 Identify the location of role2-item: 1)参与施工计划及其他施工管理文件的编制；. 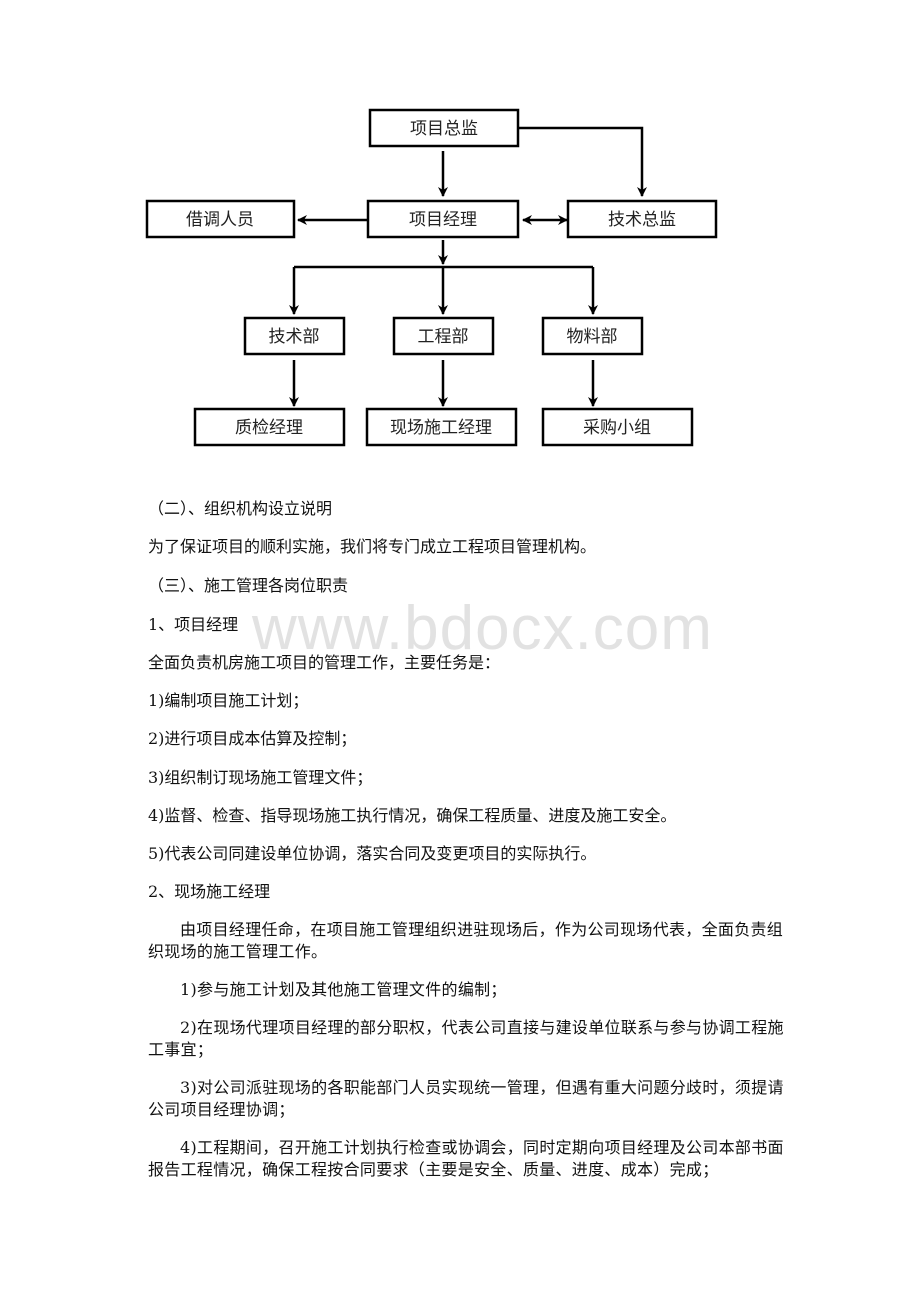
(343, 989).